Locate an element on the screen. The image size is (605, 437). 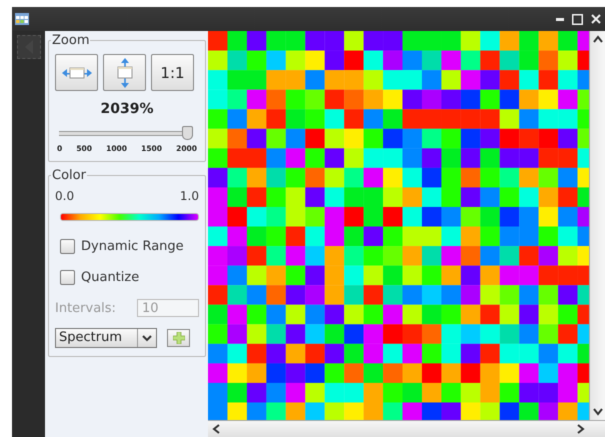
fit-width-icon is located at coordinates (77, 73).